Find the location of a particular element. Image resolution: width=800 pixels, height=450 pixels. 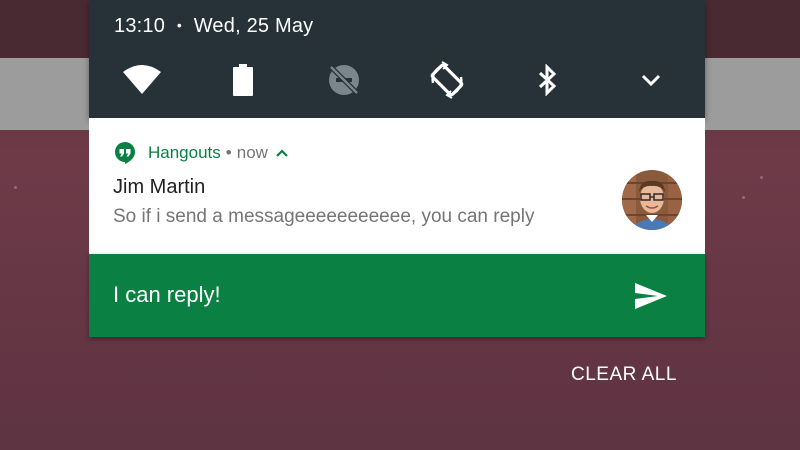

app-name: Hangouts is located at coordinates (184, 152).